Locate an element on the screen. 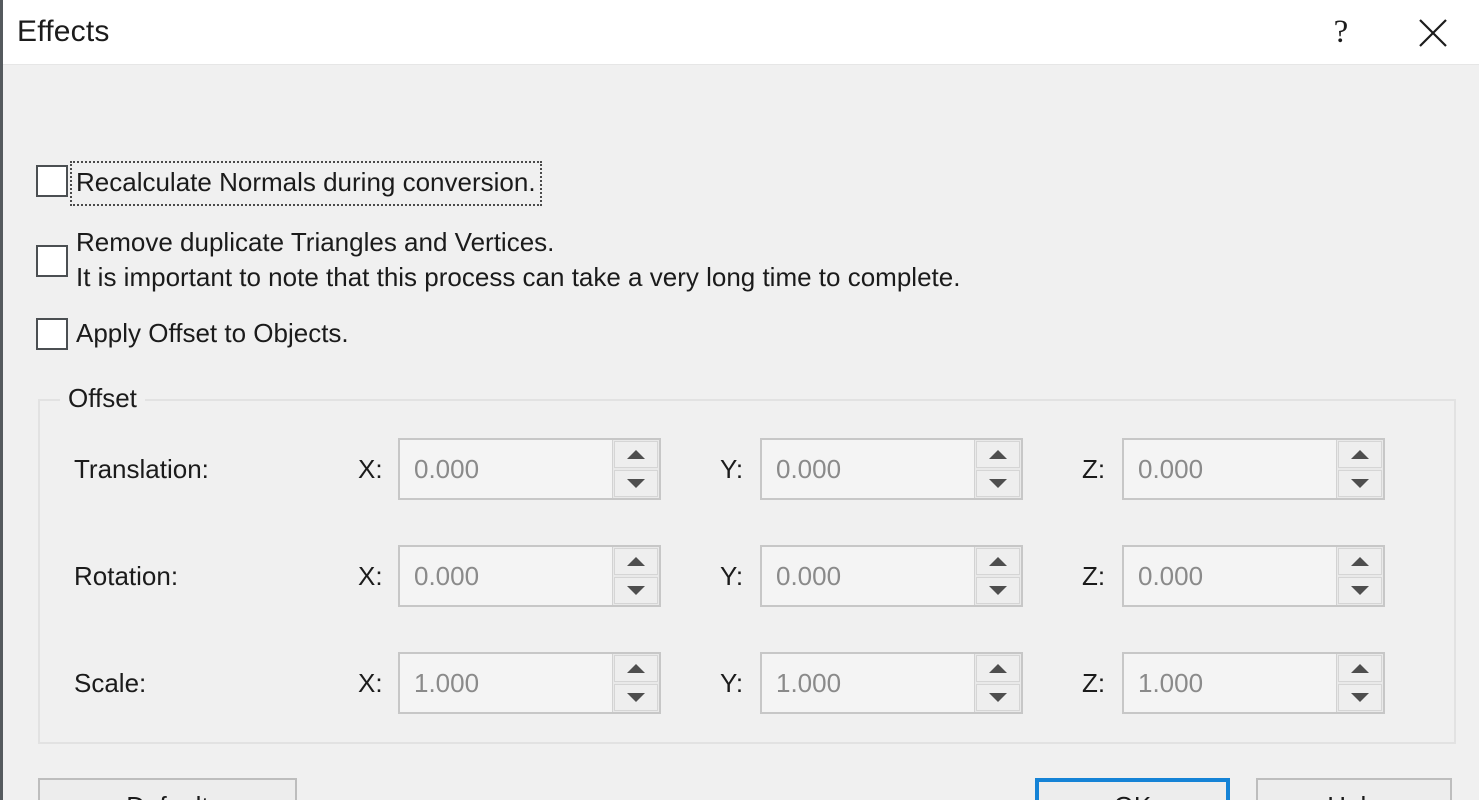  checkbox-recalculate-normals-label: Recalculate Normals during conversion. is located at coordinates (306, 183).